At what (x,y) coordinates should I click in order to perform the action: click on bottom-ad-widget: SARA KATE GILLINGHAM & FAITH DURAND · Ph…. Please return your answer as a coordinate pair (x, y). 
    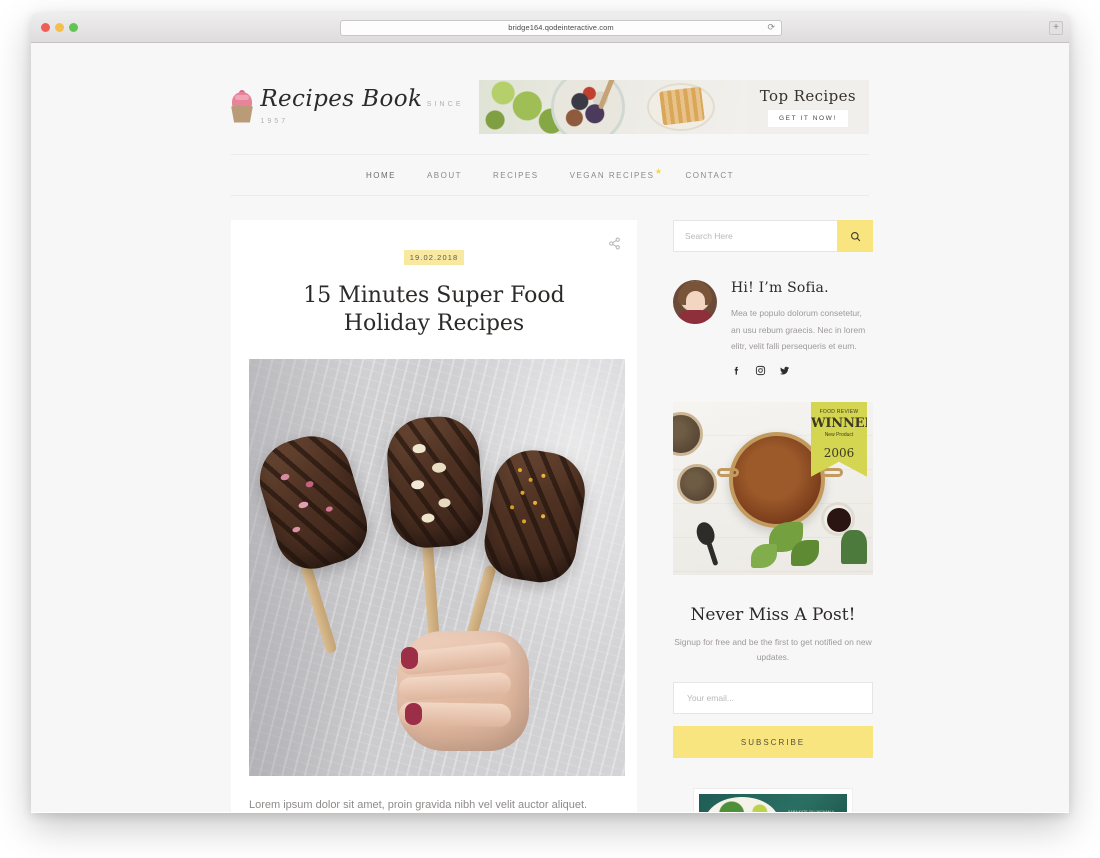
    Looking at the image, I should click on (773, 800).